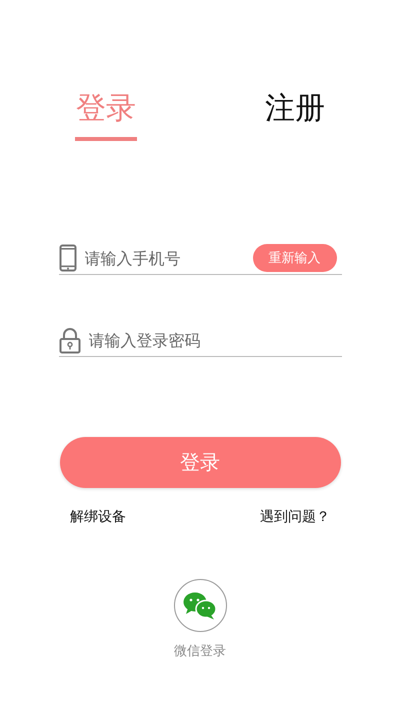 The height and width of the screenshot is (711, 400). I want to click on password-input: 请输入登录密码, so click(215, 340).